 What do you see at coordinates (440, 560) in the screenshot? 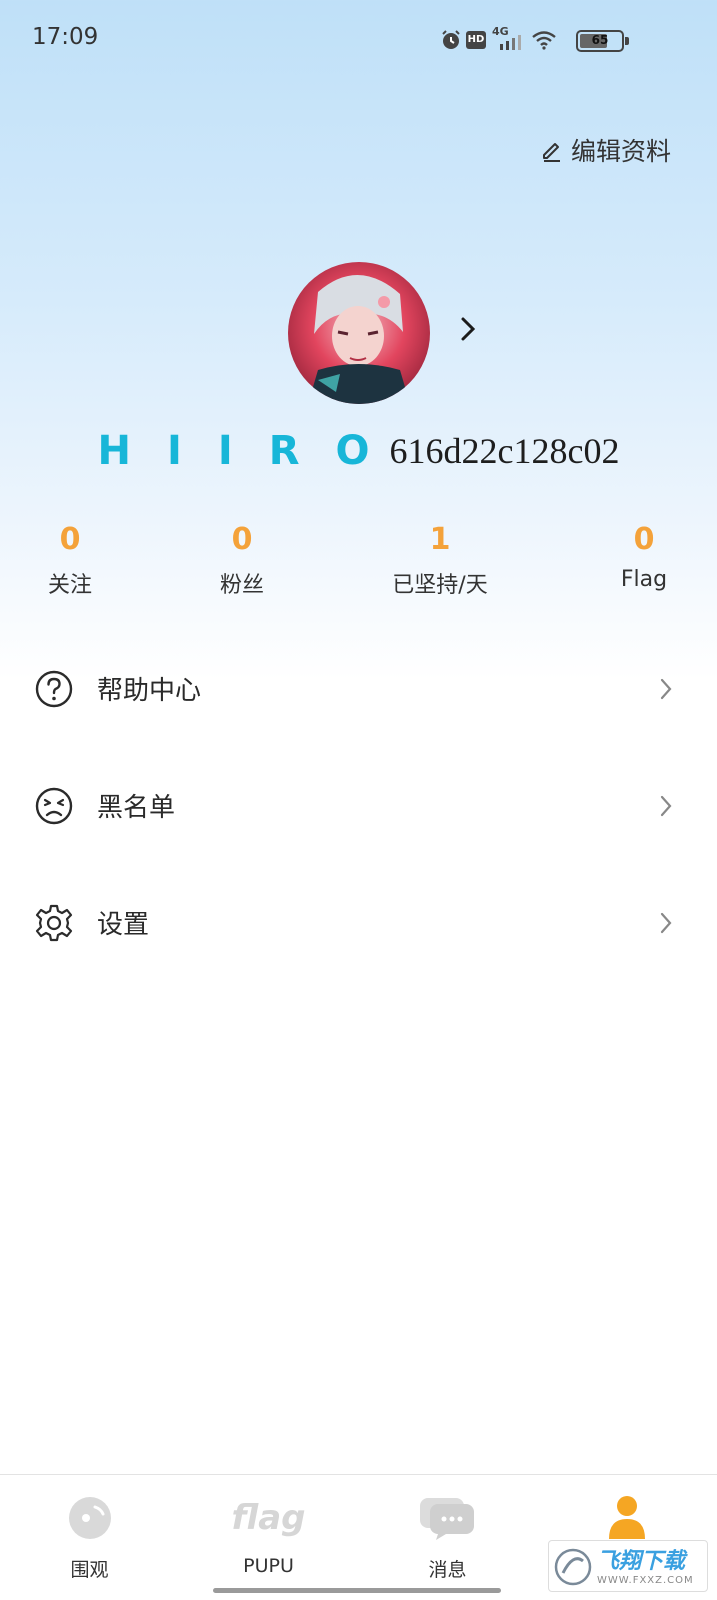
I see `stat-streak-days: 1 已坚持/天` at bounding box center [440, 560].